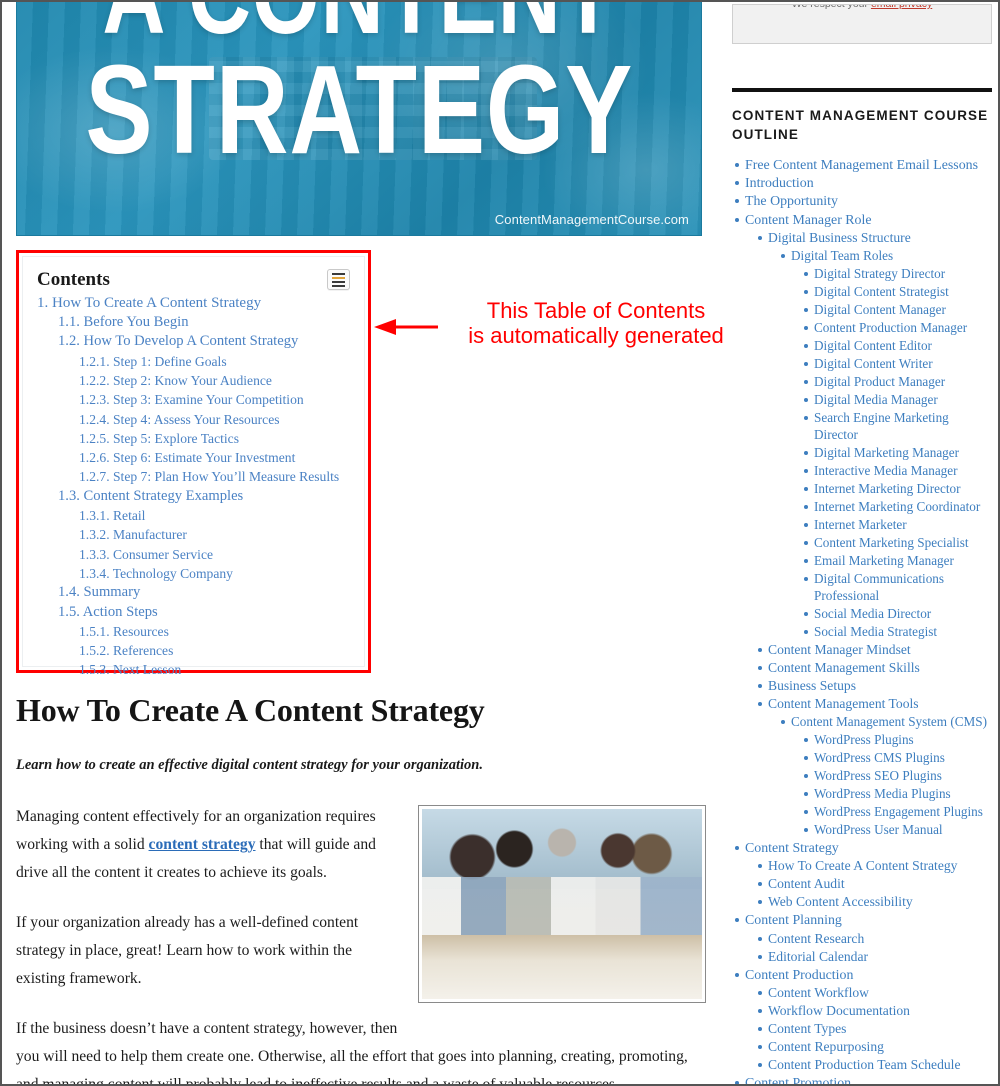  I want to click on sidebar-item: Digital Communications Professional, so click(896, 587).